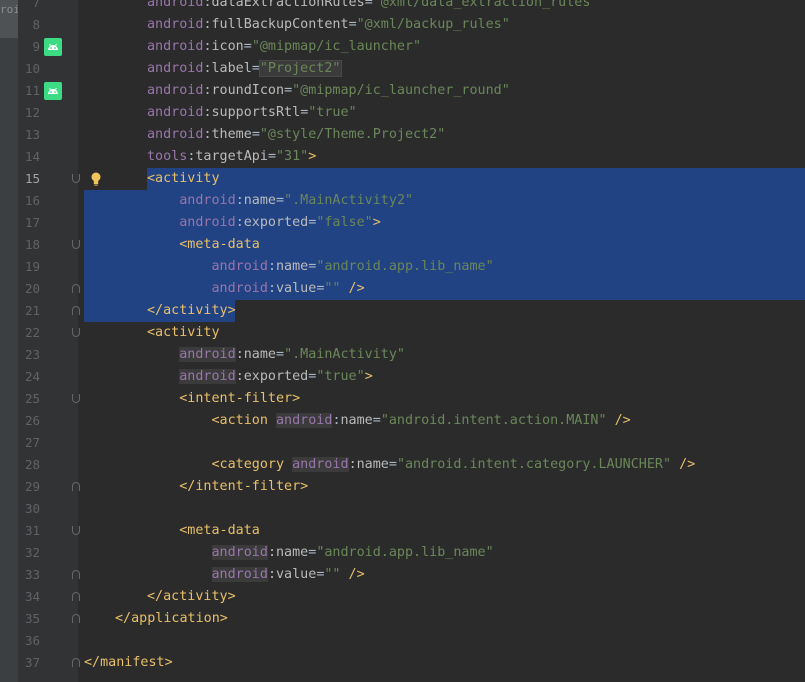  What do you see at coordinates (32, 68) in the screenshot?
I see `line-number: 10` at bounding box center [32, 68].